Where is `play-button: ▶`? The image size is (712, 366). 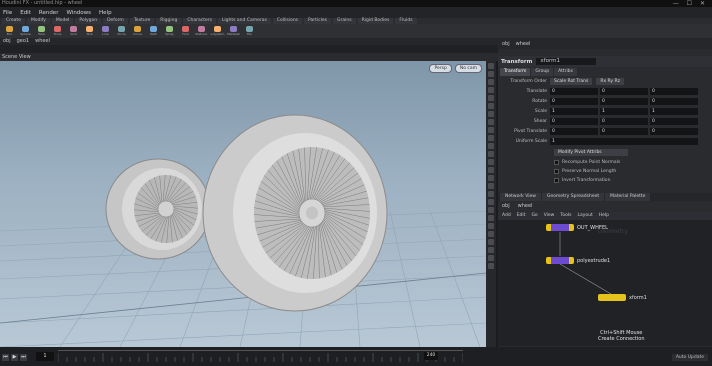
play-button: ▶ is located at coordinates (14, 357).